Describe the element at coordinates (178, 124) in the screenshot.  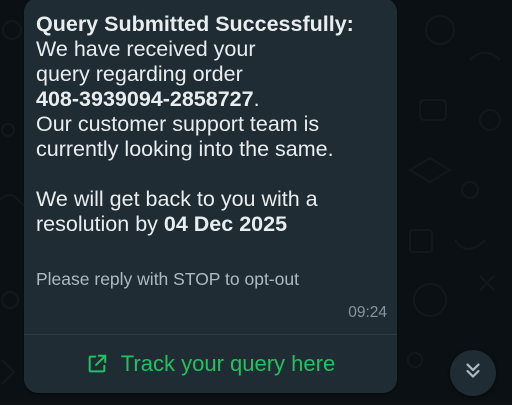
I see `message-line: Our customer support team is` at that location.